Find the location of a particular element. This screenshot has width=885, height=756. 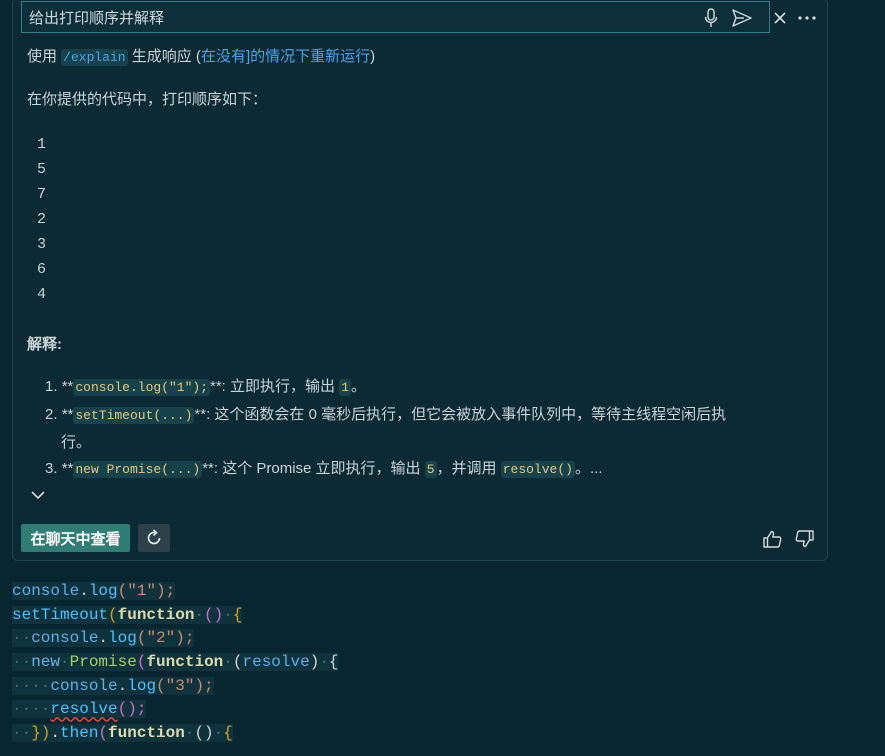

code-token: Promise is located at coordinates (103, 662).